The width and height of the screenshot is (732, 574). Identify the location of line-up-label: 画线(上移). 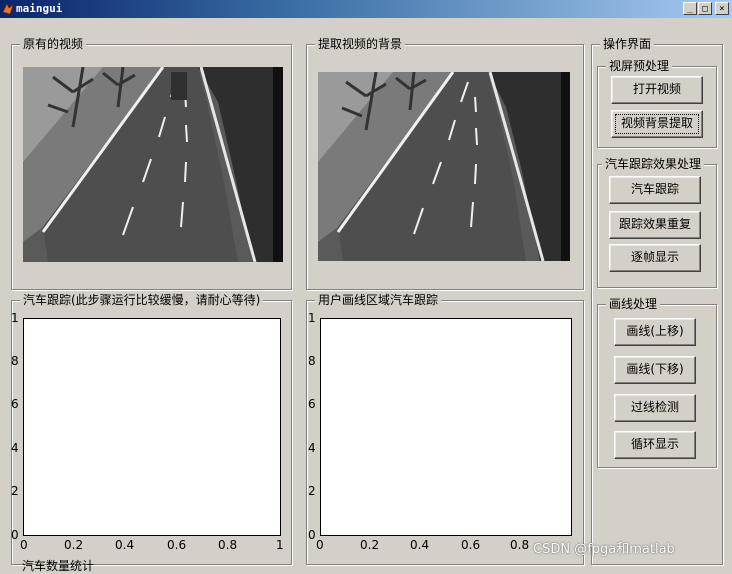
(655, 331).